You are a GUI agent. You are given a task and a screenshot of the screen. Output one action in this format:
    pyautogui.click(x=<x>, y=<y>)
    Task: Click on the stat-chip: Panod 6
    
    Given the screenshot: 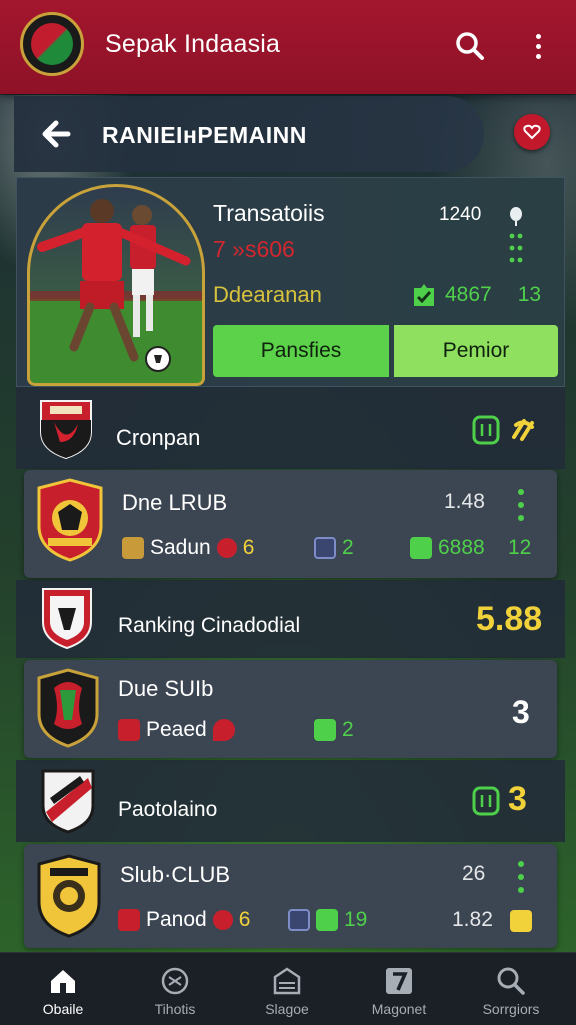 What is the action you would take?
    pyautogui.click(x=184, y=920)
    